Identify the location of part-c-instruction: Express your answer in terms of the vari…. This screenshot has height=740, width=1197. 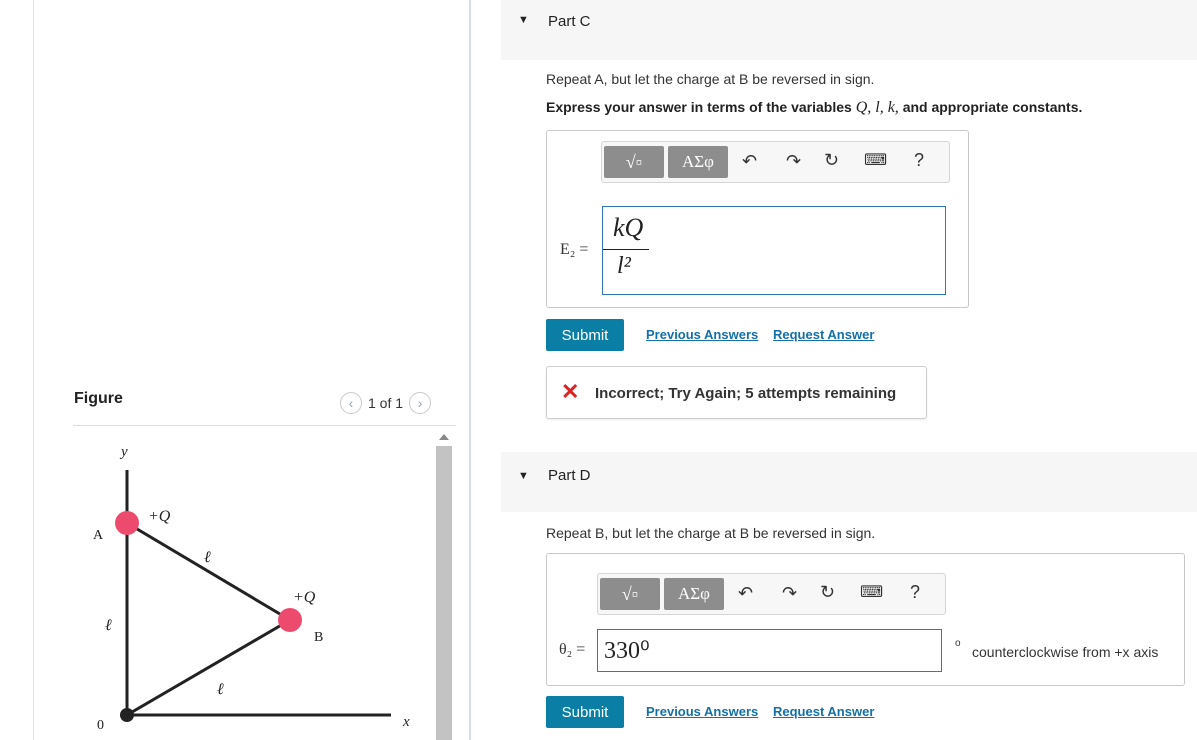
(814, 108).